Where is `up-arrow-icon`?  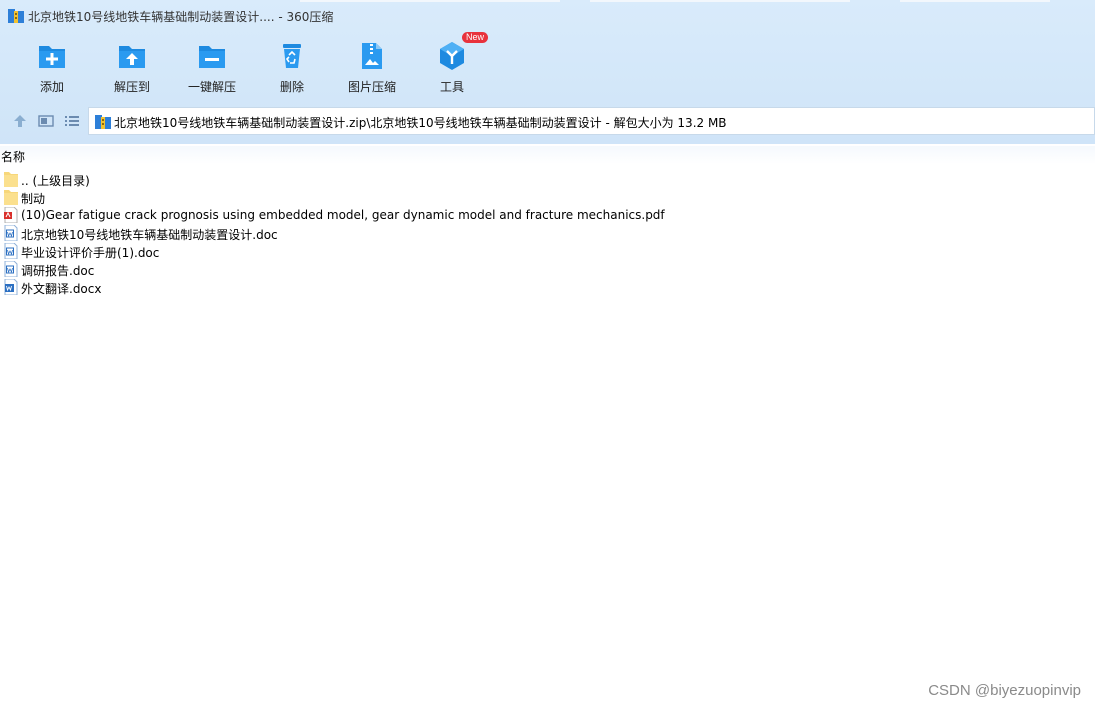
up-arrow-icon is located at coordinates (20, 121).